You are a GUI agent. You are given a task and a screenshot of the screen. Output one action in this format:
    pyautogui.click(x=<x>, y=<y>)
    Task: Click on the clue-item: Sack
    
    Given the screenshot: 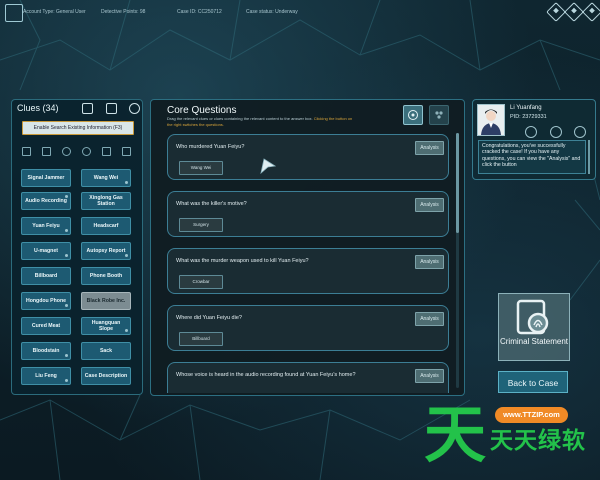 What is the action you would take?
    pyautogui.click(x=106, y=351)
    